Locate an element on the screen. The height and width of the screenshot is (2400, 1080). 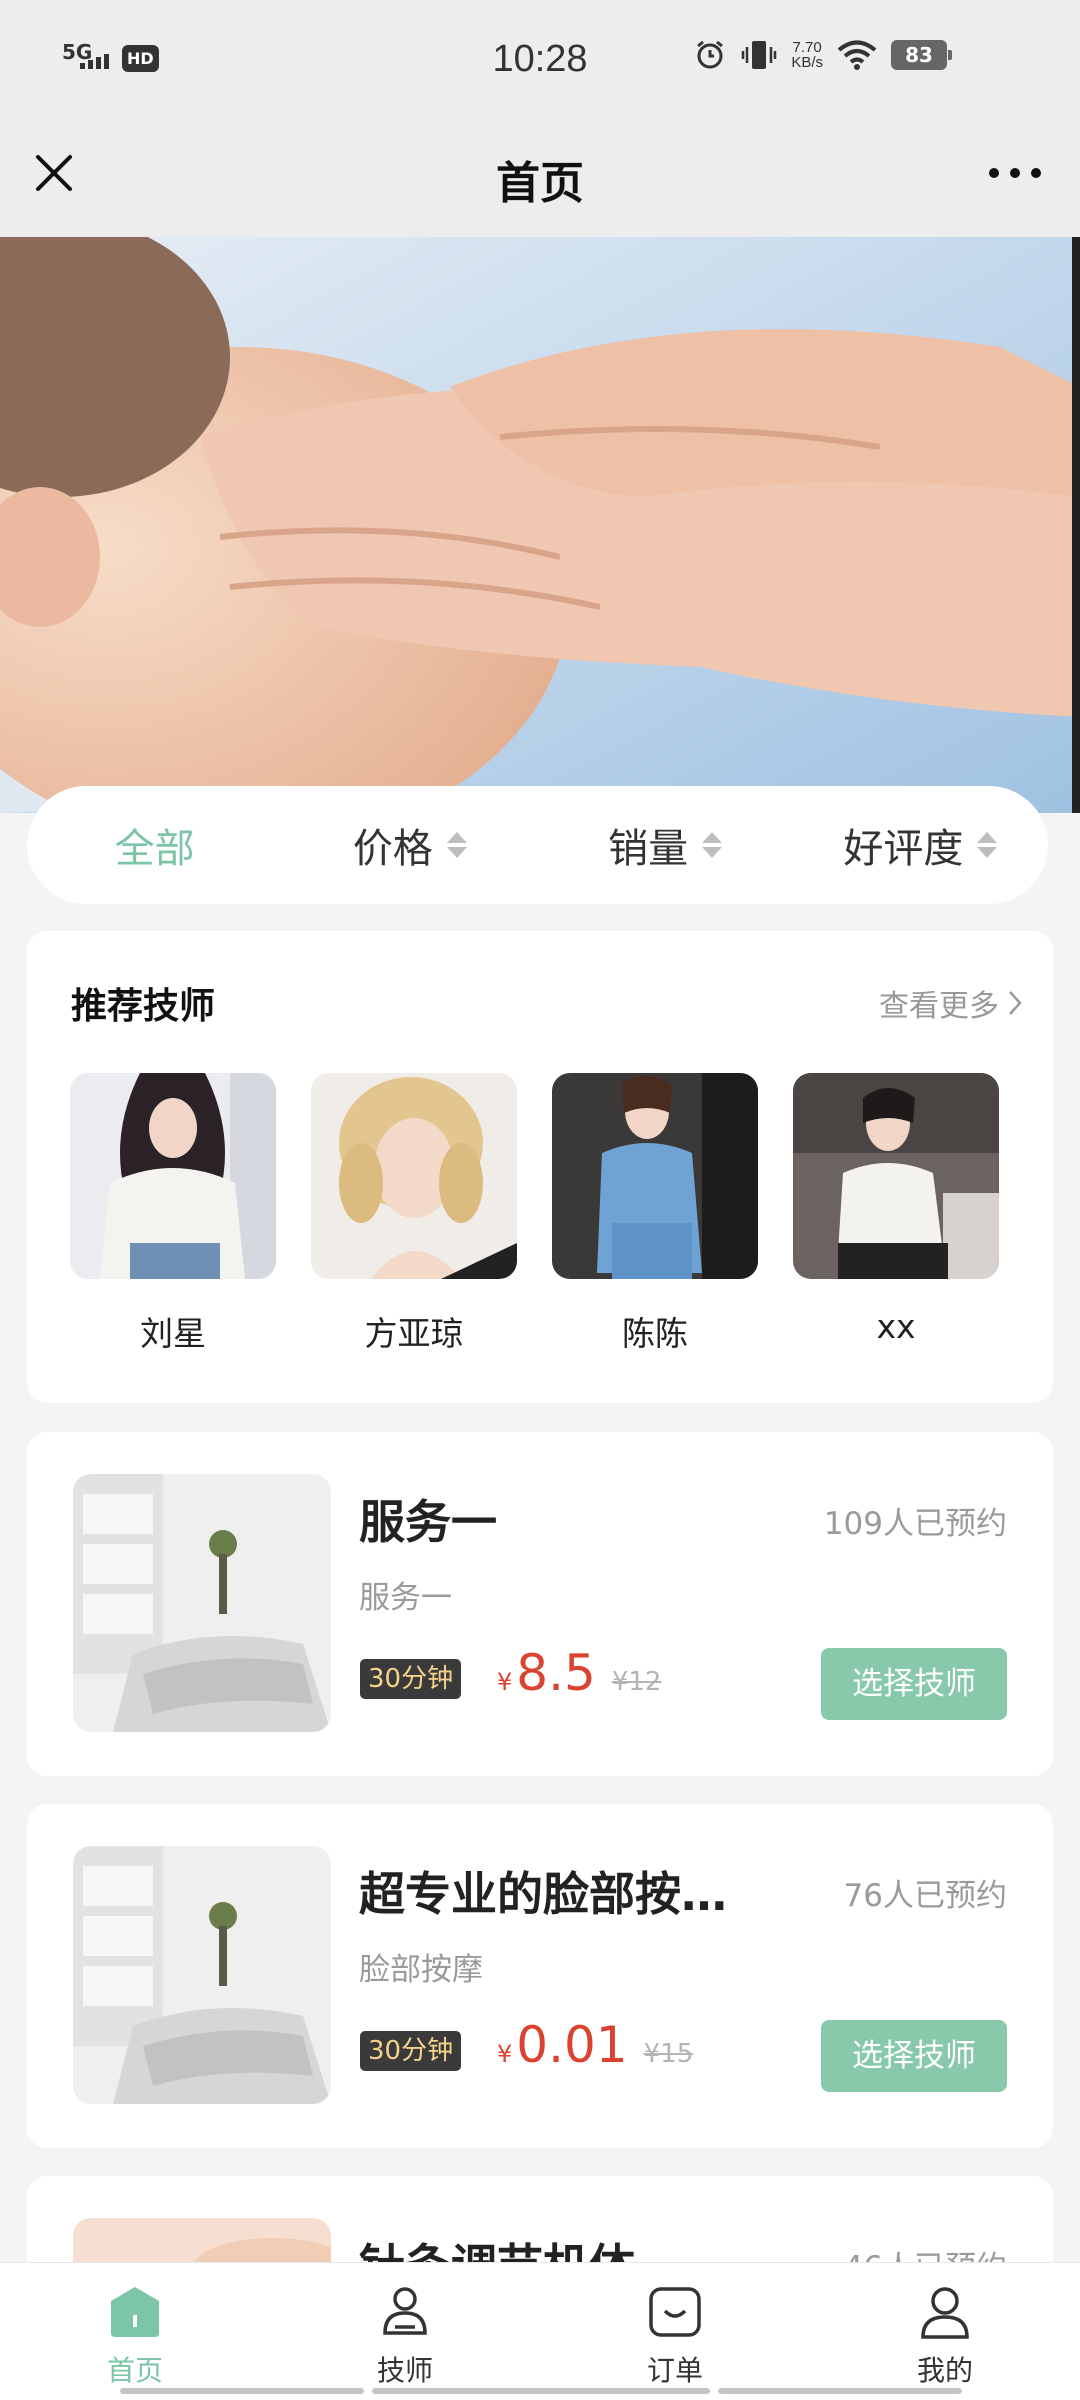
page-title: 首页 is located at coordinates (540, 183).